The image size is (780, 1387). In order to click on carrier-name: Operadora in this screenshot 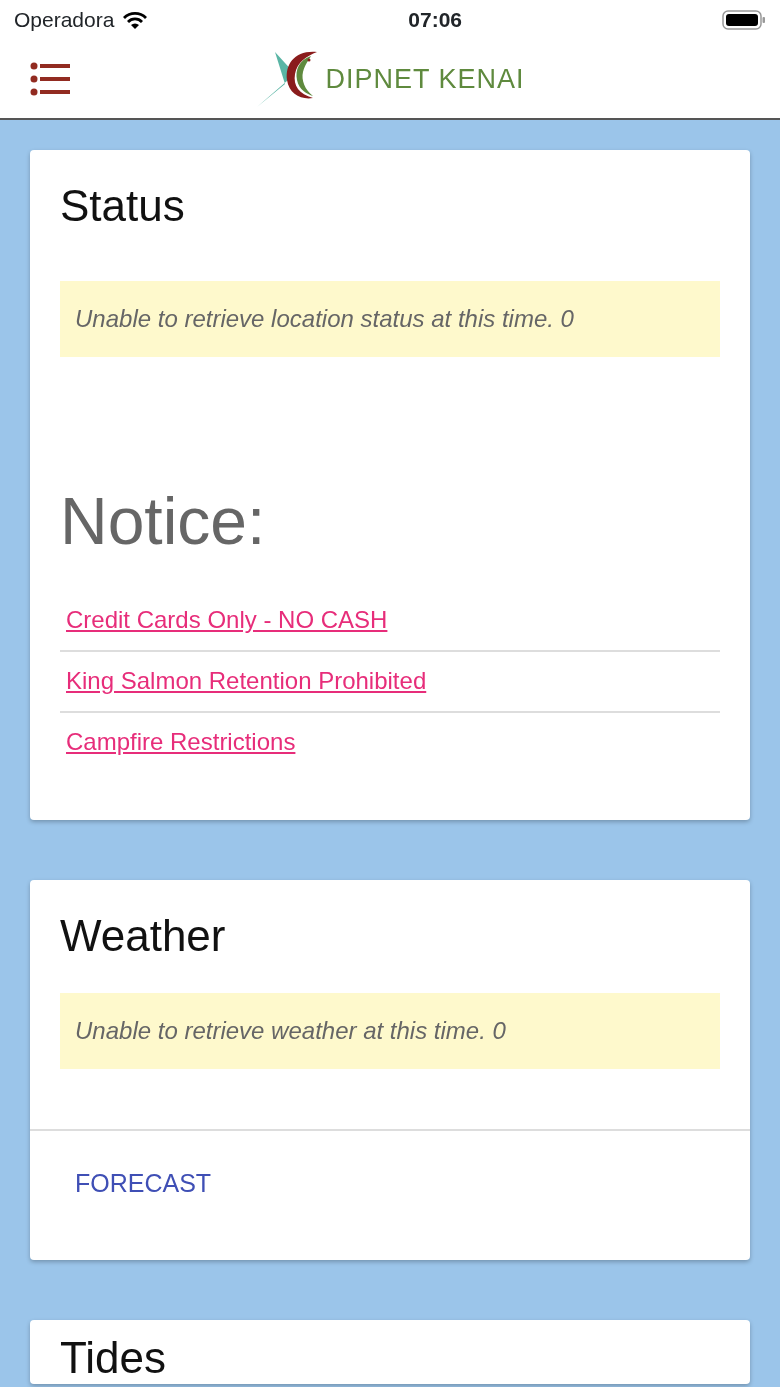, I will do `click(64, 20)`.